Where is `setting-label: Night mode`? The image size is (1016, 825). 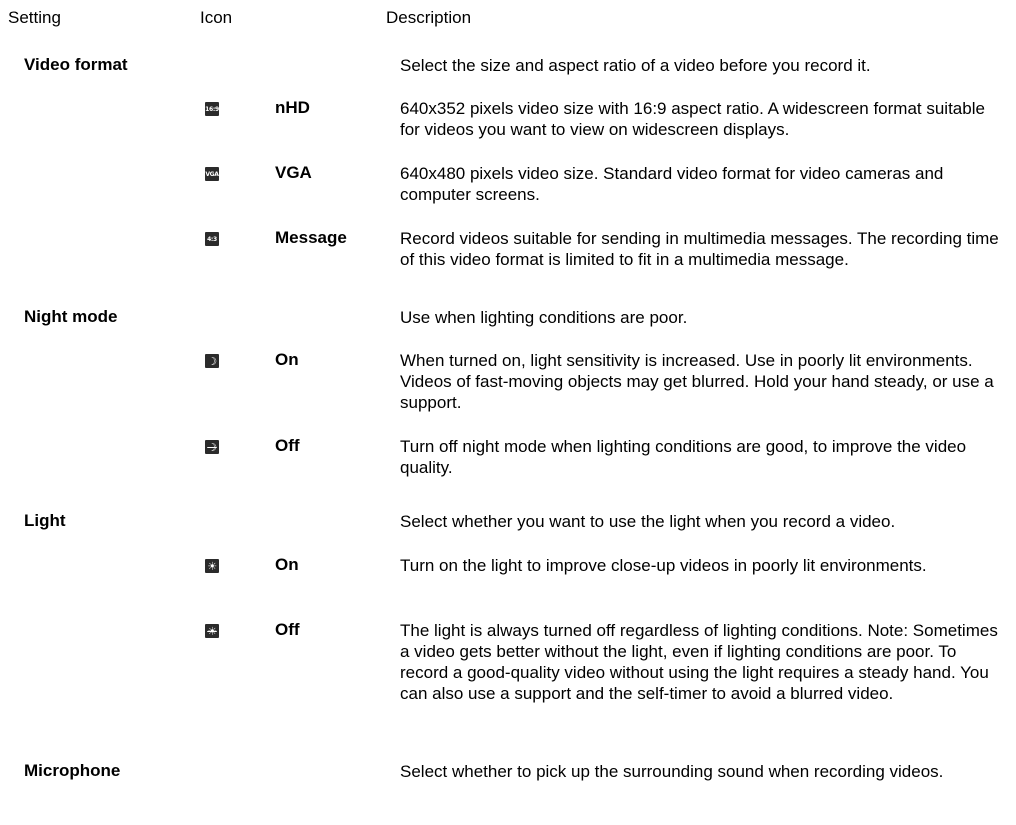 setting-label: Night mode is located at coordinates (71, 316).